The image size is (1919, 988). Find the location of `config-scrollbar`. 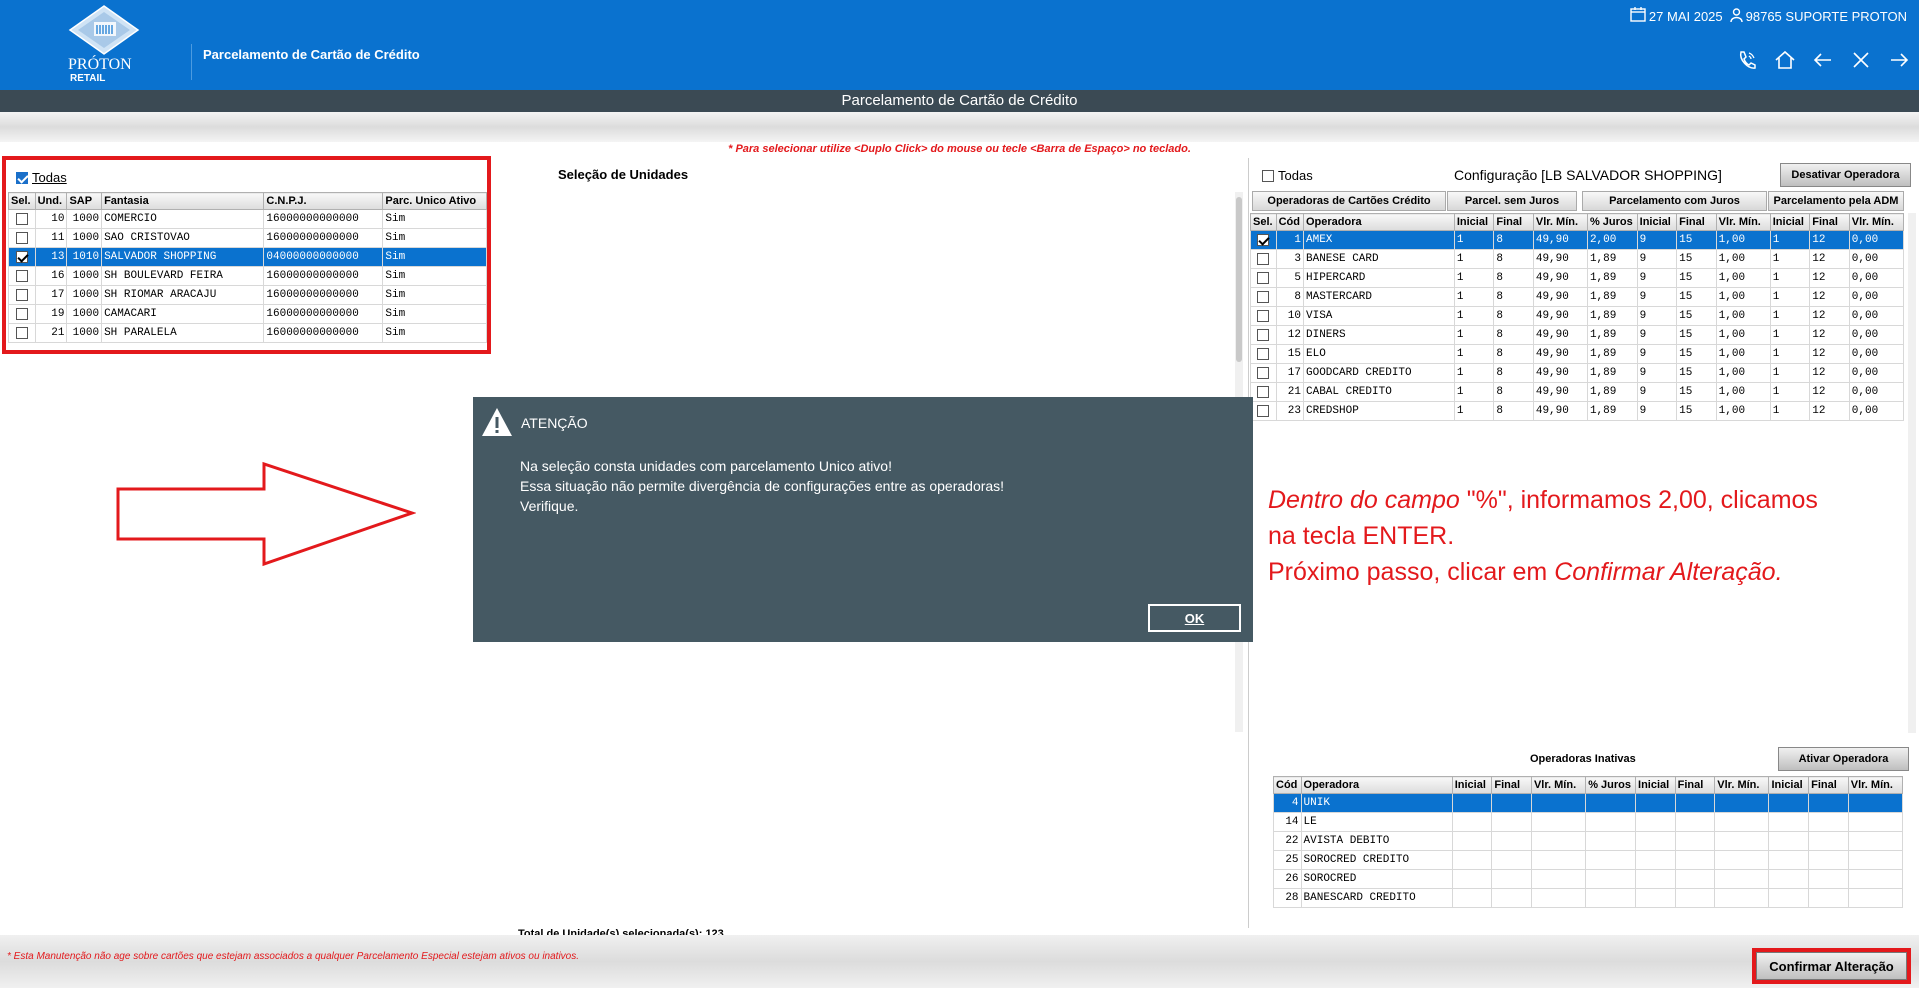

config-scrollbar is located at coordinates (1912, 473).